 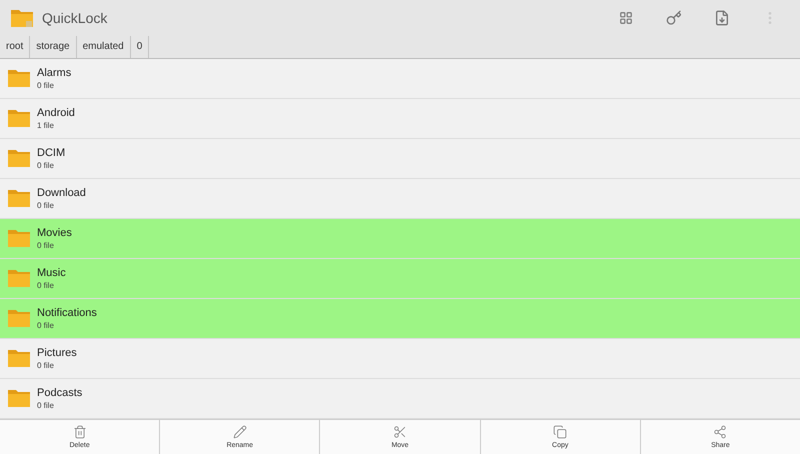 What do you see at coordinates (400, 358) in the screenshot?
I see `folder-row: Pictures 0 file` at bounding box center [400, 358].